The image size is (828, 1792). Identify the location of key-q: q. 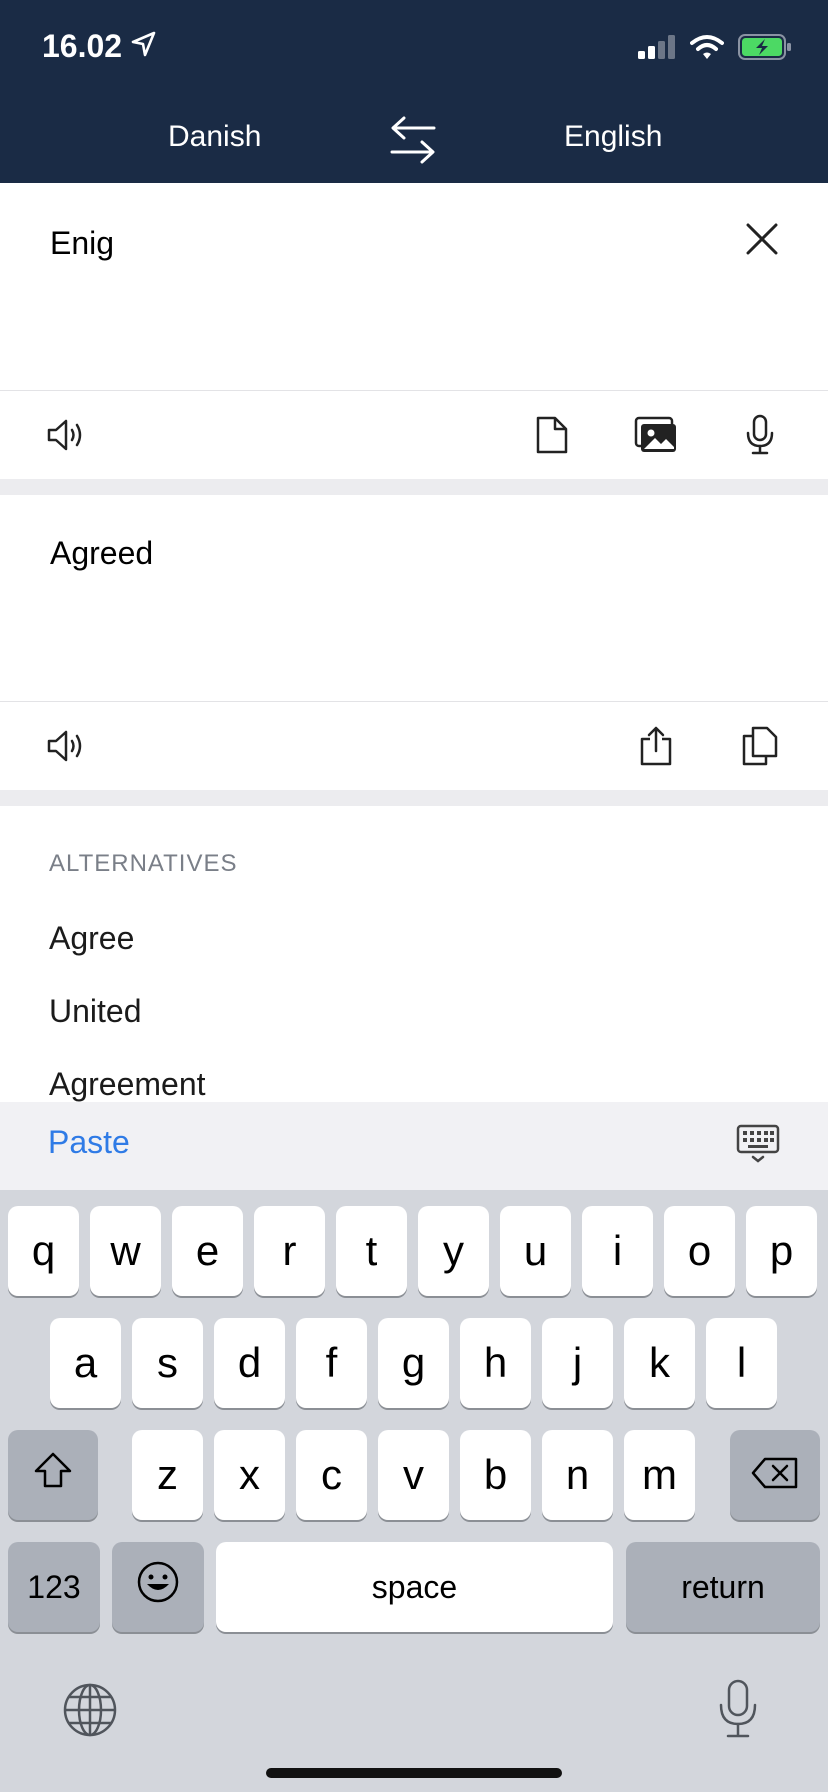
(43, 1251).